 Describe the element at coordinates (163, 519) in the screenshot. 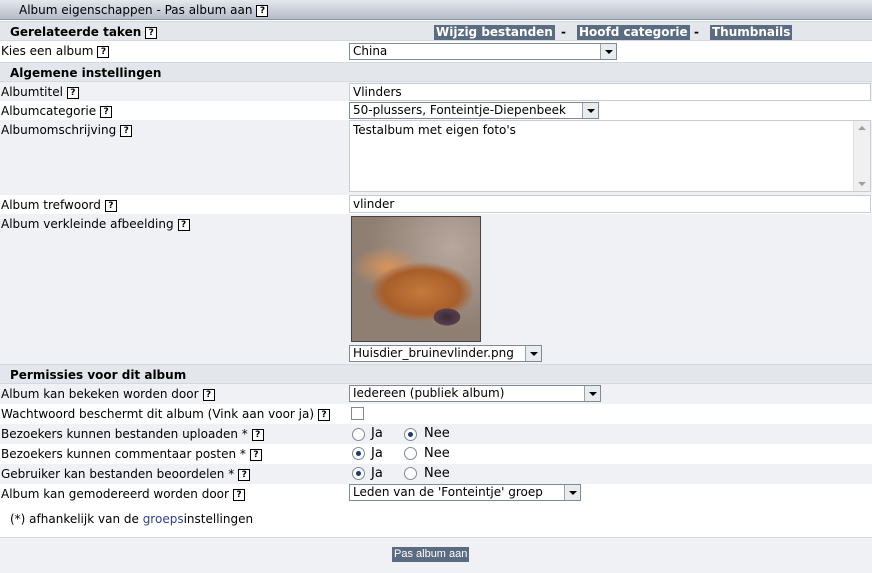

I see `groups-link: groeps` at that location.